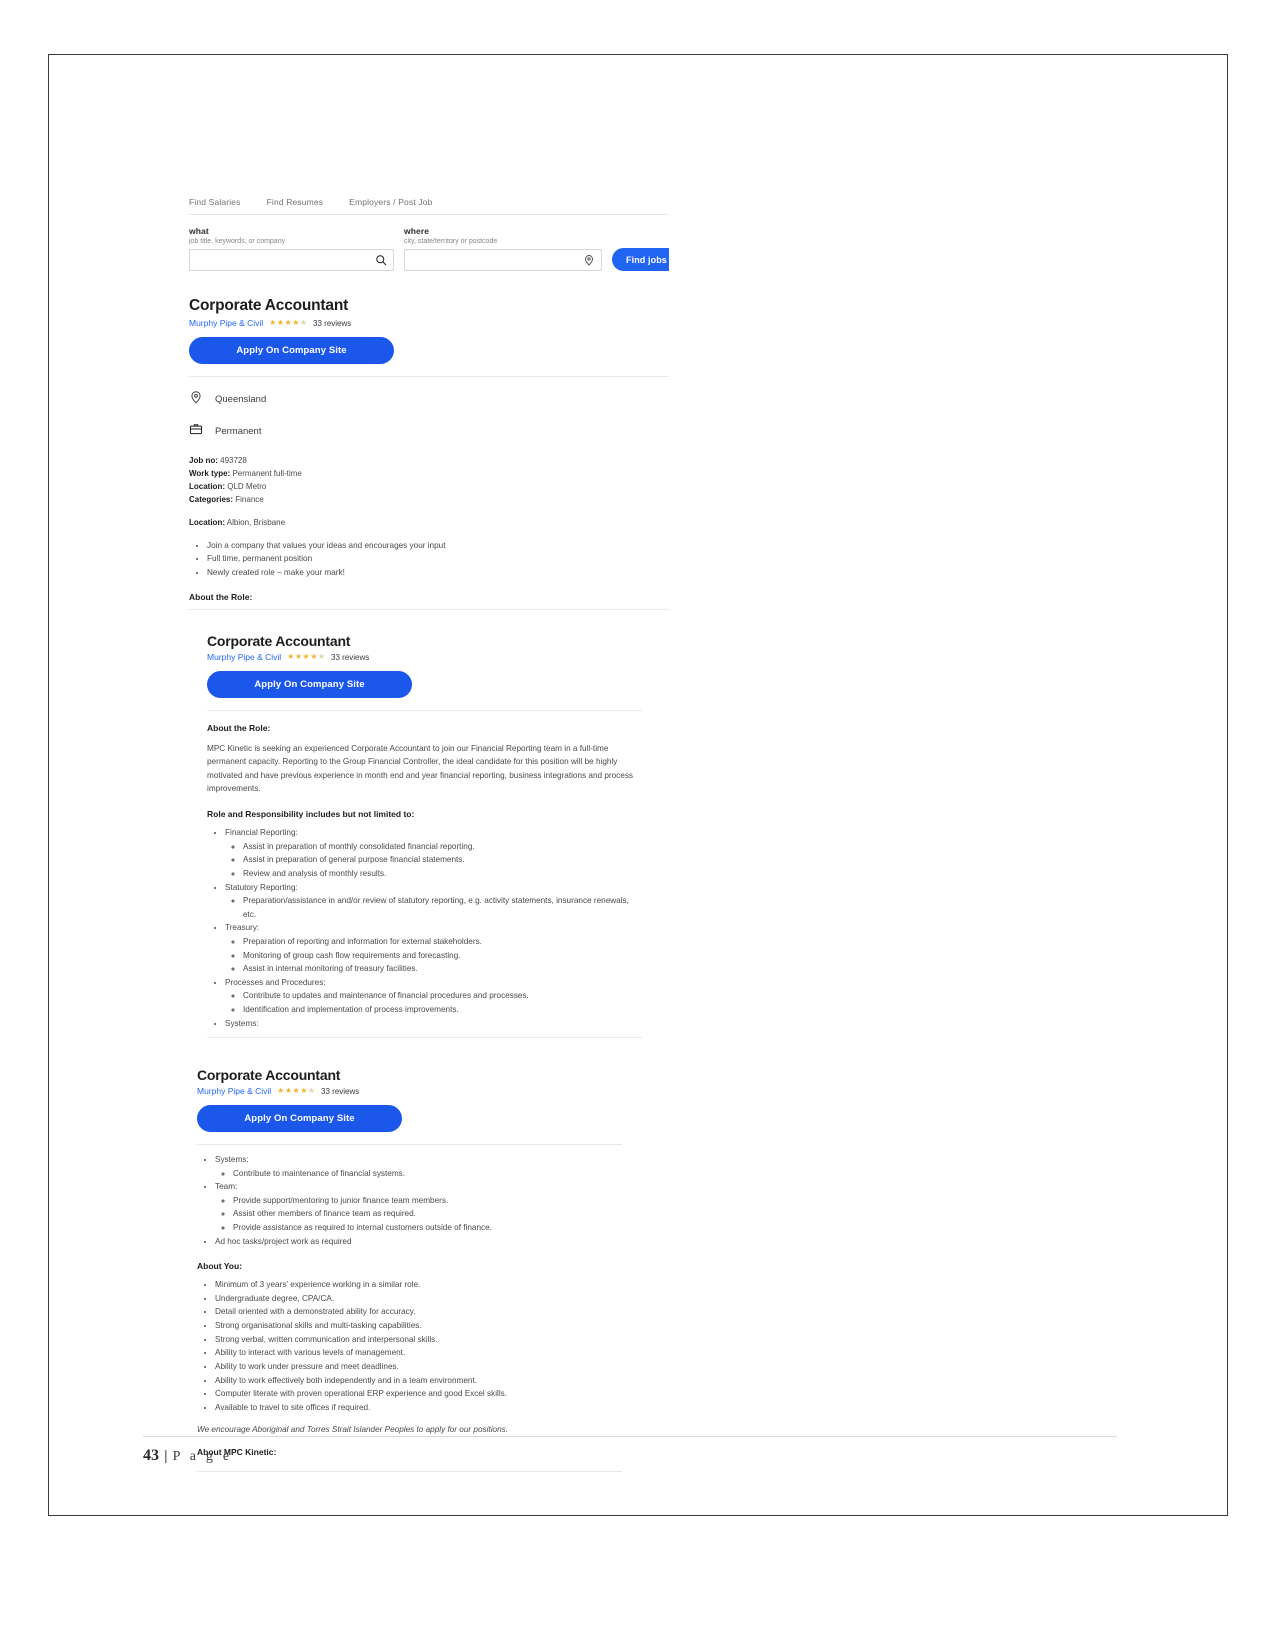  What do you see at coordinates (256, 522) in the screenshot?
I see `location-value: Albion, Brisbane` at bounding box center [256, 522].